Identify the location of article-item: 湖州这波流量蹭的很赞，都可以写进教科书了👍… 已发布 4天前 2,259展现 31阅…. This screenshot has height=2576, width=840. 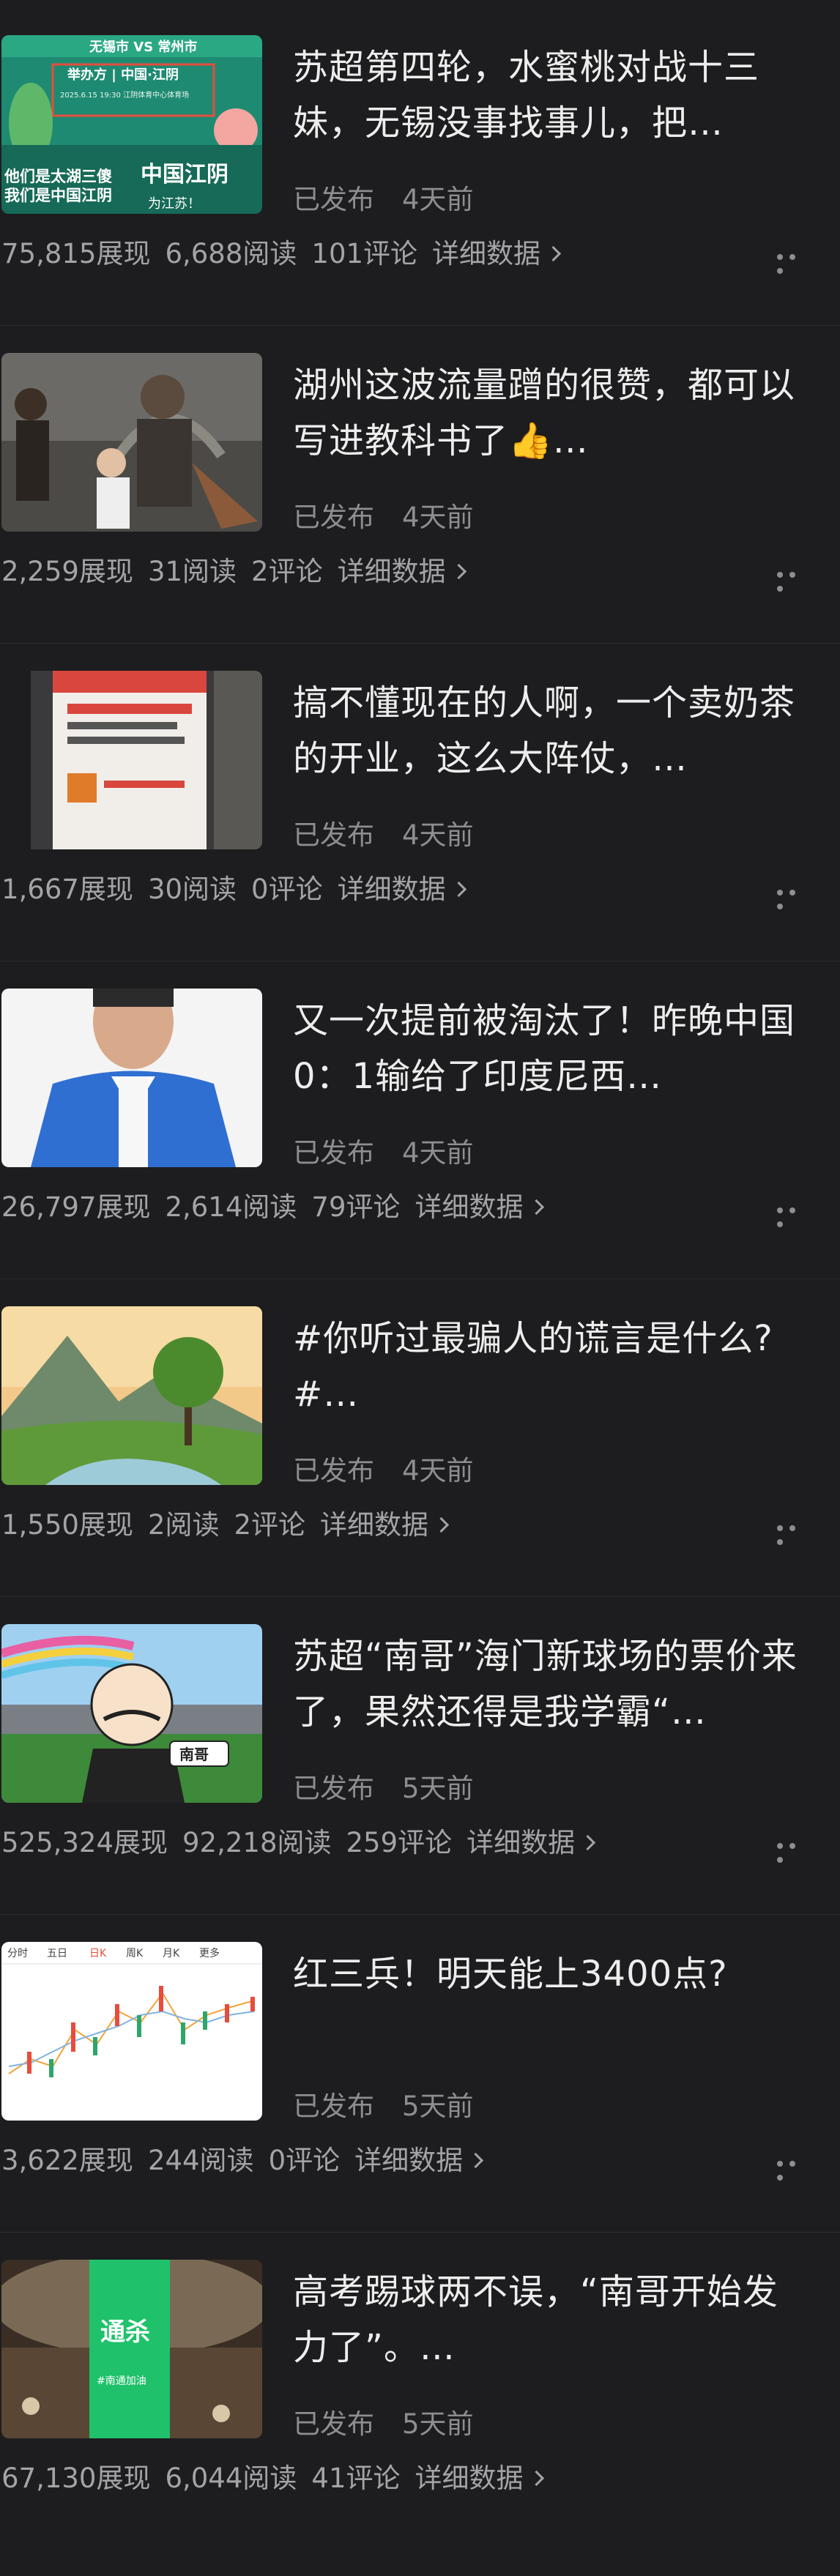
(420, 511).